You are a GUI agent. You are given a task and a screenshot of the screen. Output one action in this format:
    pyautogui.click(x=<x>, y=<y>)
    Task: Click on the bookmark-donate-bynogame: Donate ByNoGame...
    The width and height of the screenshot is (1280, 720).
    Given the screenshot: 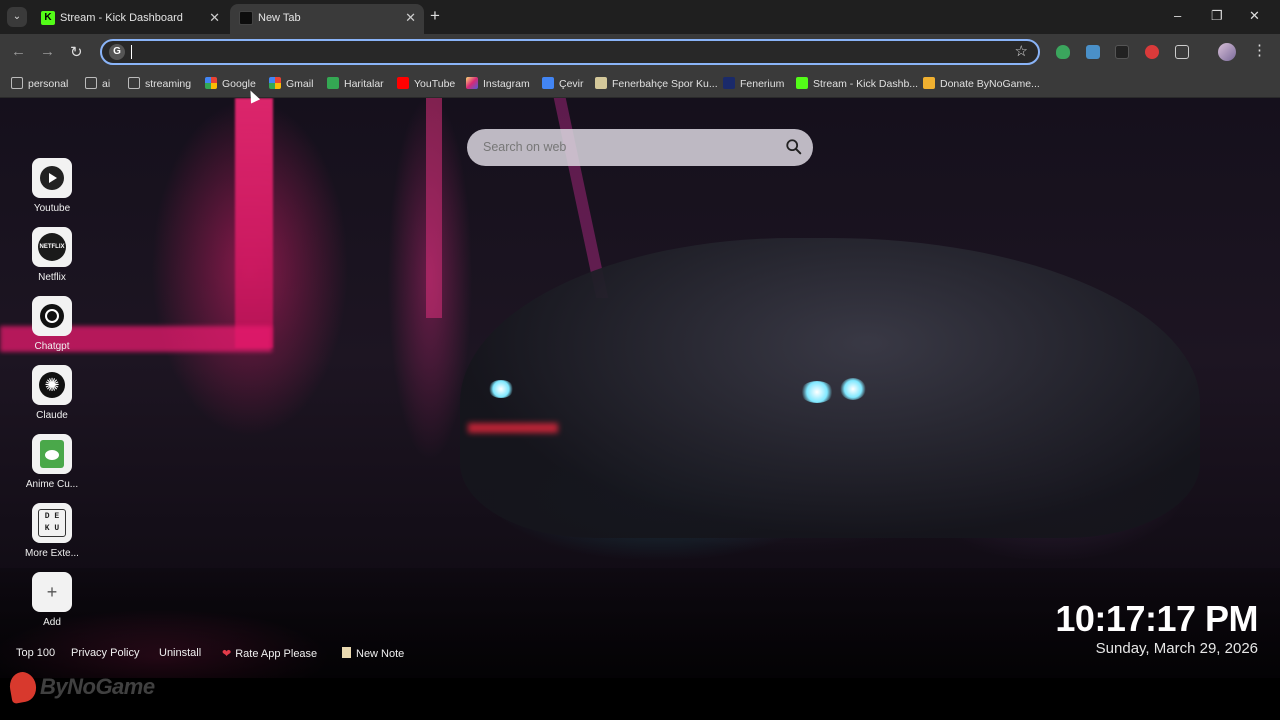 What is the action you would take?
    pyautogui.click(x=981, y=84)
    